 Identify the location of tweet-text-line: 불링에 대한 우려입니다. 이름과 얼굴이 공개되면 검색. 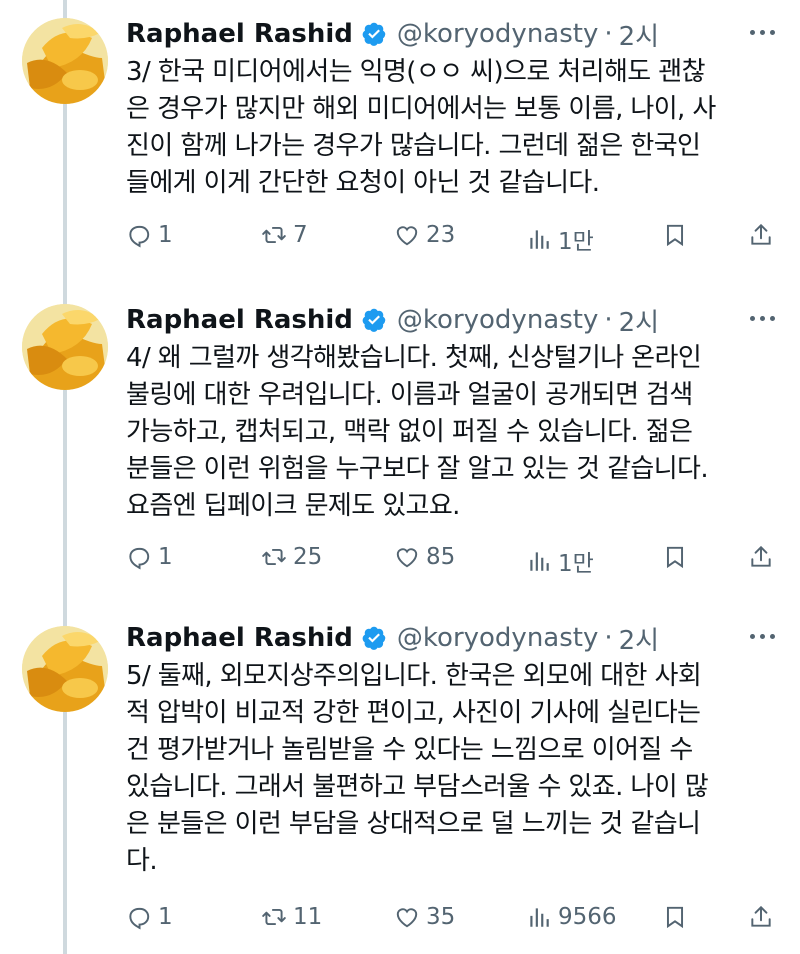
(409, 395).